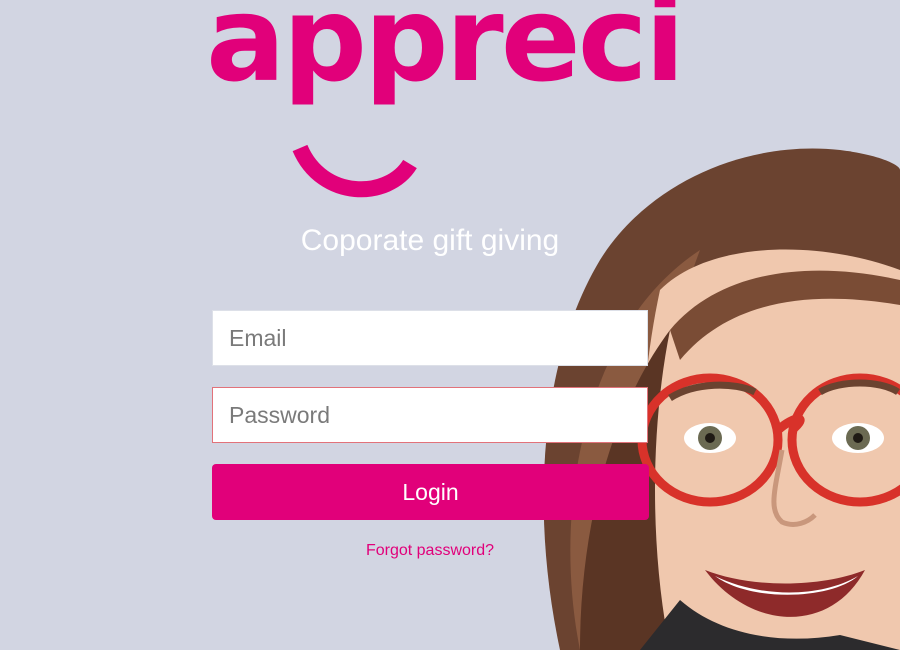 The width and height of the screenshot is (900, 650). I want to click on tagline: Coporate gift giving, so click(430, 240).